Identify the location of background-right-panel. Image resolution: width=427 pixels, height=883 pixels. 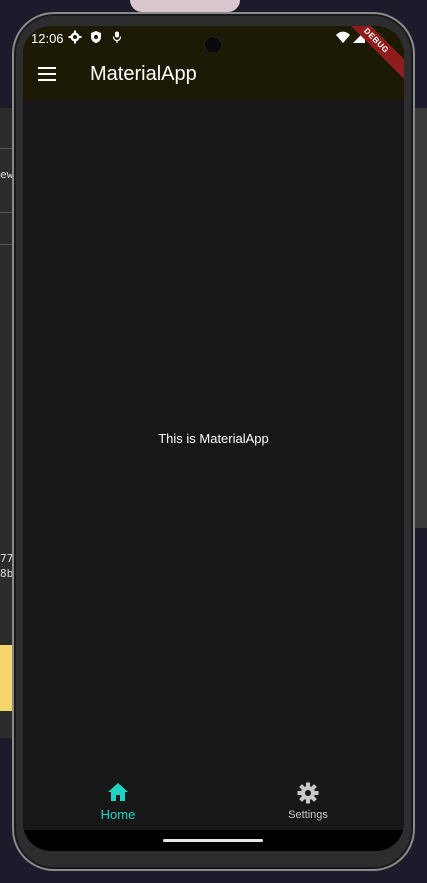
(420, 318).